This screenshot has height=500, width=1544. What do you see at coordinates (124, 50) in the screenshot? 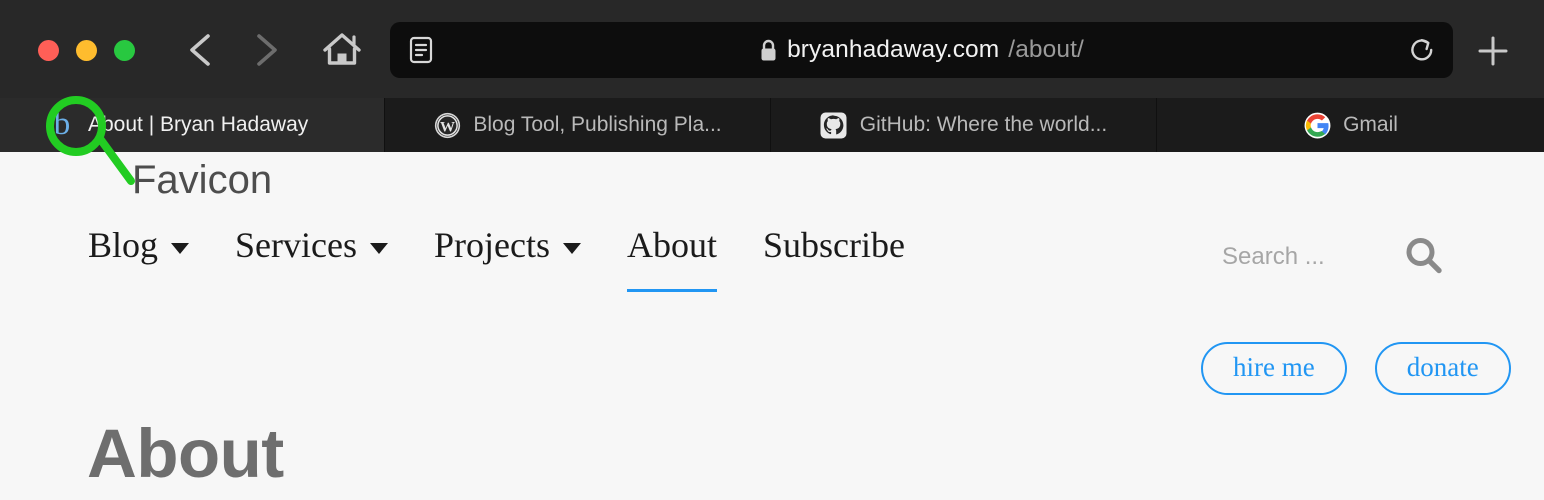
I see `maximize-window-button` at bounding box center [124, 50].